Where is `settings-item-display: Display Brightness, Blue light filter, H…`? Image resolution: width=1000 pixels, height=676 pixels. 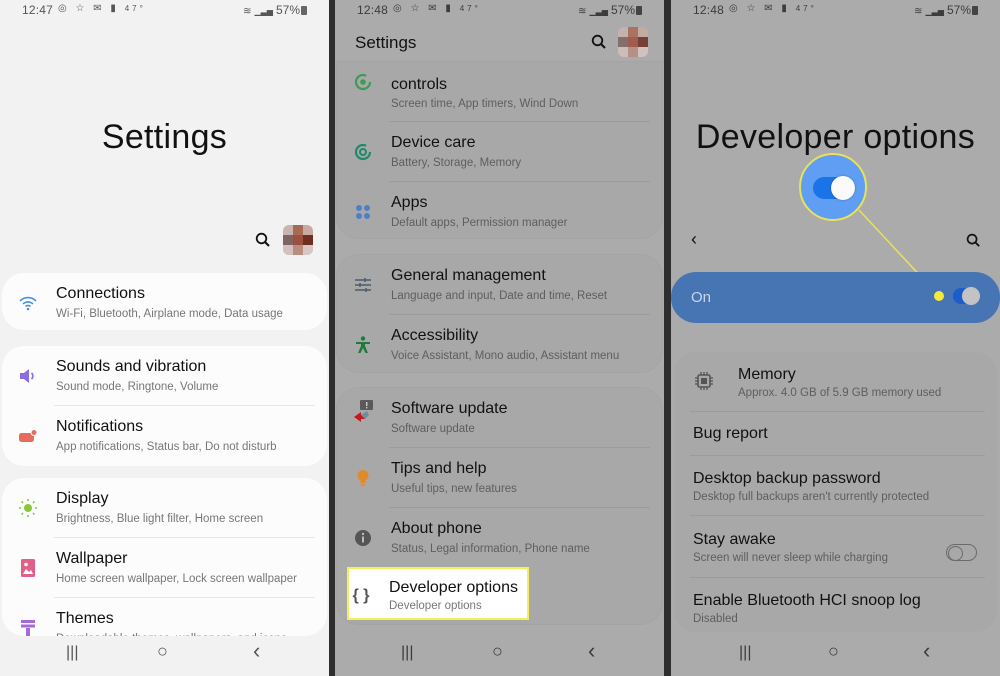 settings-item-display: Display Brightness, Blue light filter, H… is located at coordinates (164, 508).